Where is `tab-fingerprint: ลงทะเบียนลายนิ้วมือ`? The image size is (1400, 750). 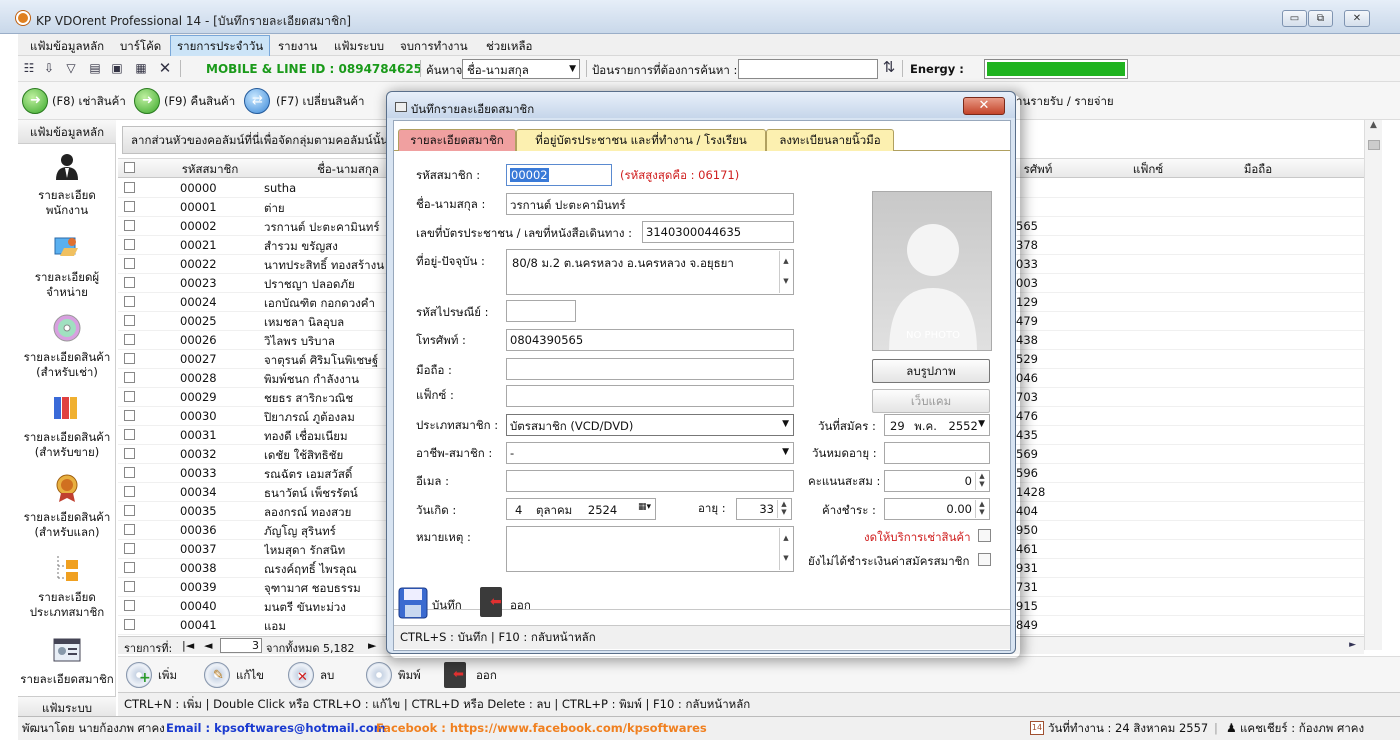 tab-fingerprint: ลงทะเบียนลายนิ้วมือ is located at coordinates (830, 140).